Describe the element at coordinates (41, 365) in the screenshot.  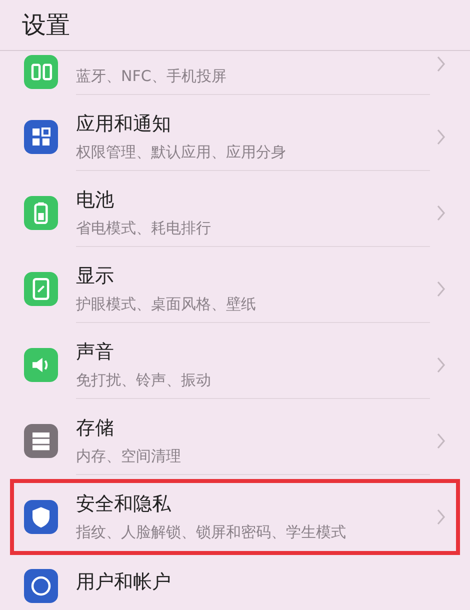
I see `sound-icon` at that location.